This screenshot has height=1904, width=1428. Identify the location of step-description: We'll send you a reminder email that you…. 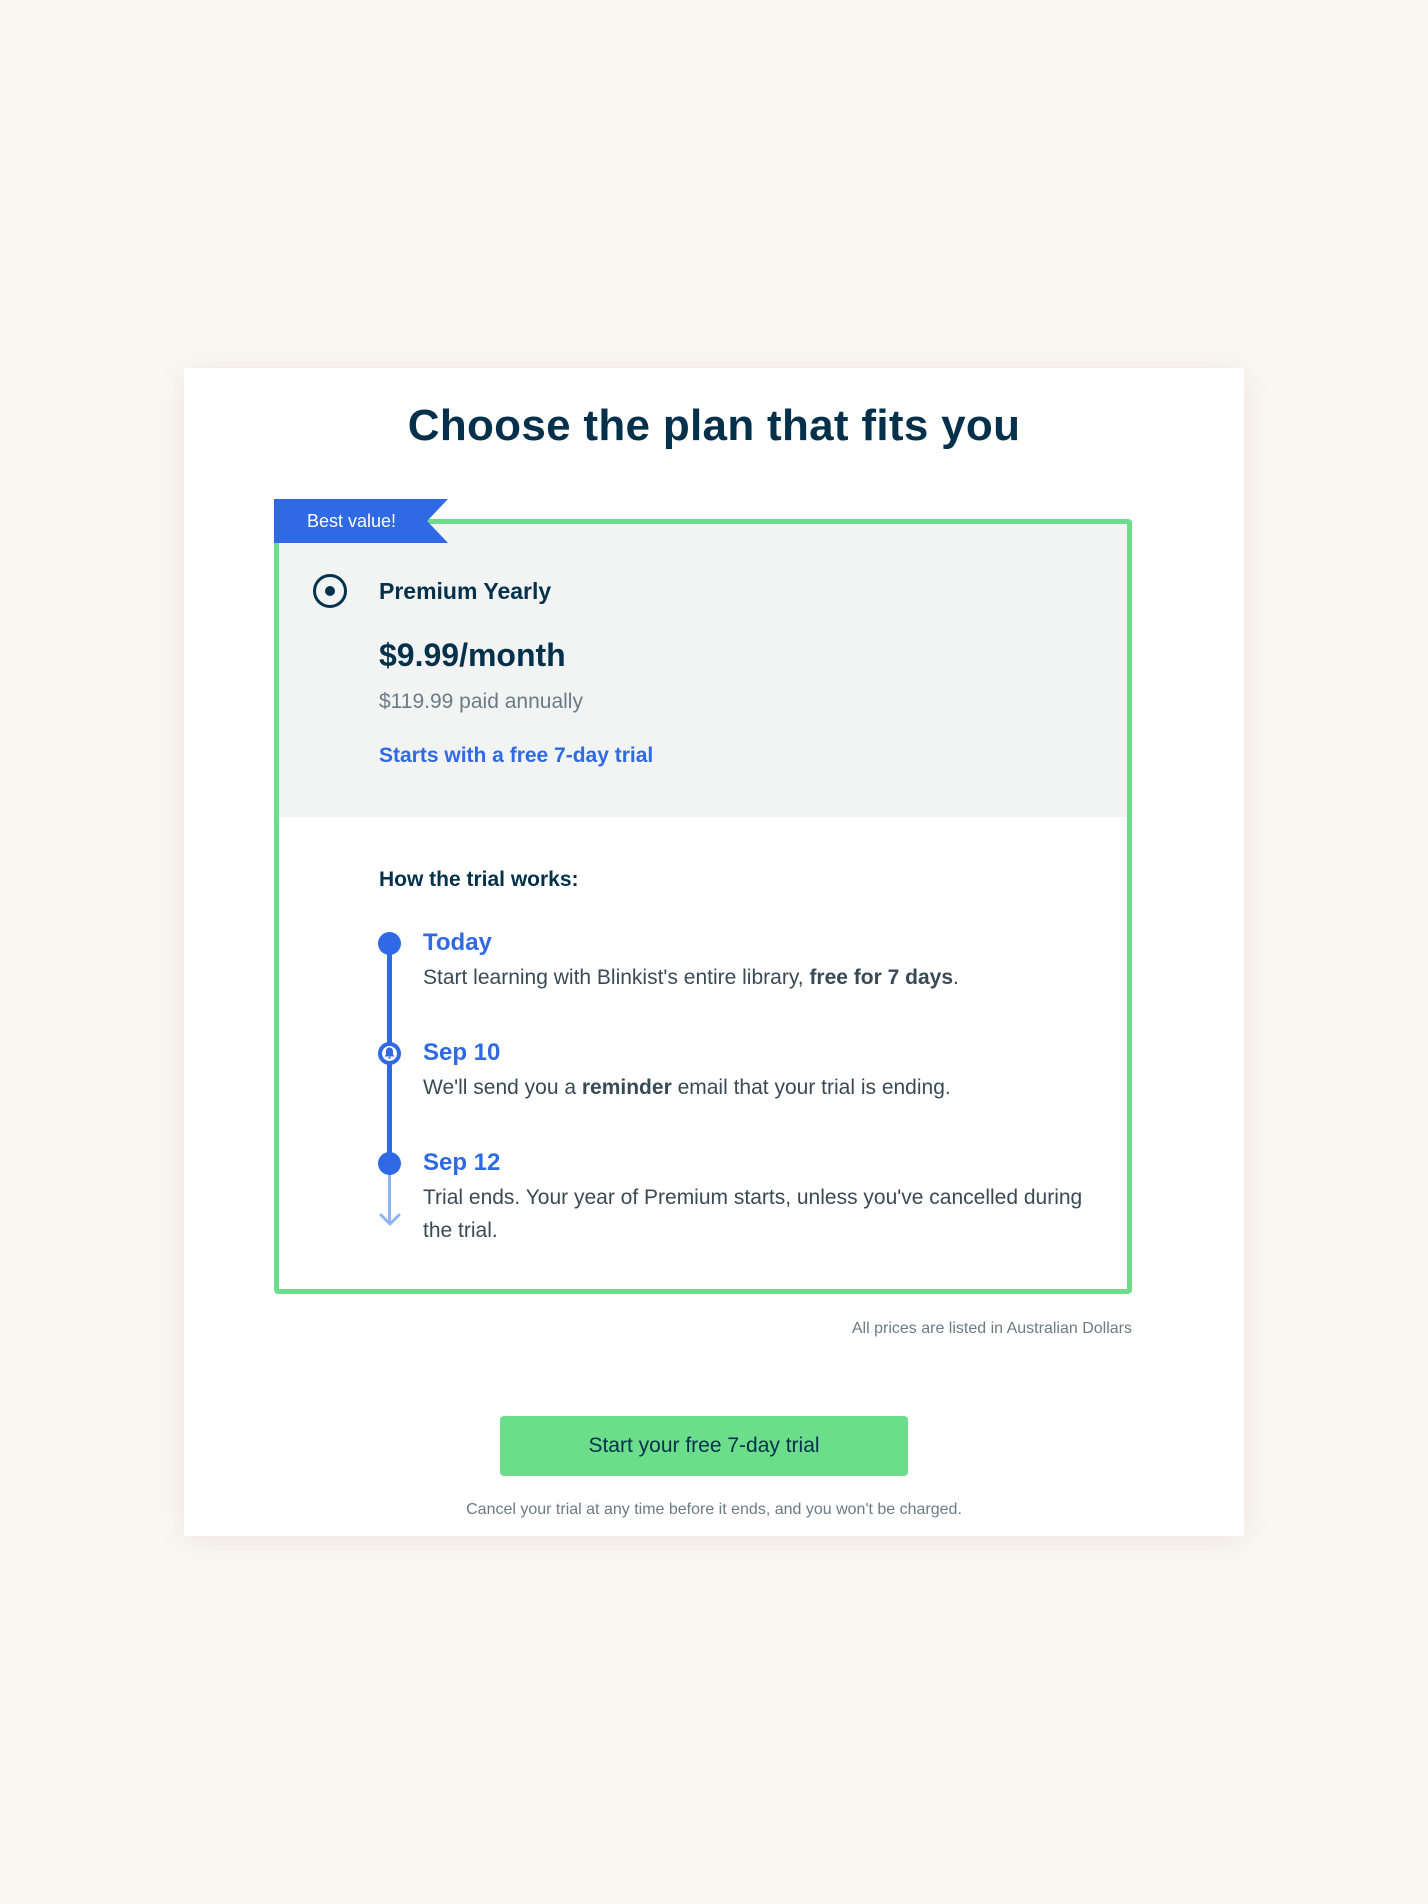
(687, 1087).